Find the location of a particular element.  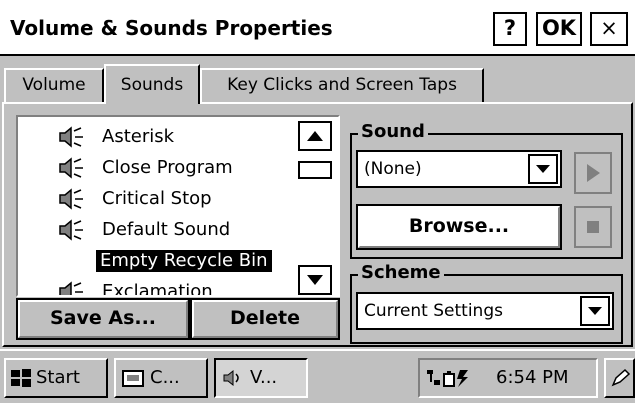

control-panel-icon is located at coordinates (133, 378).